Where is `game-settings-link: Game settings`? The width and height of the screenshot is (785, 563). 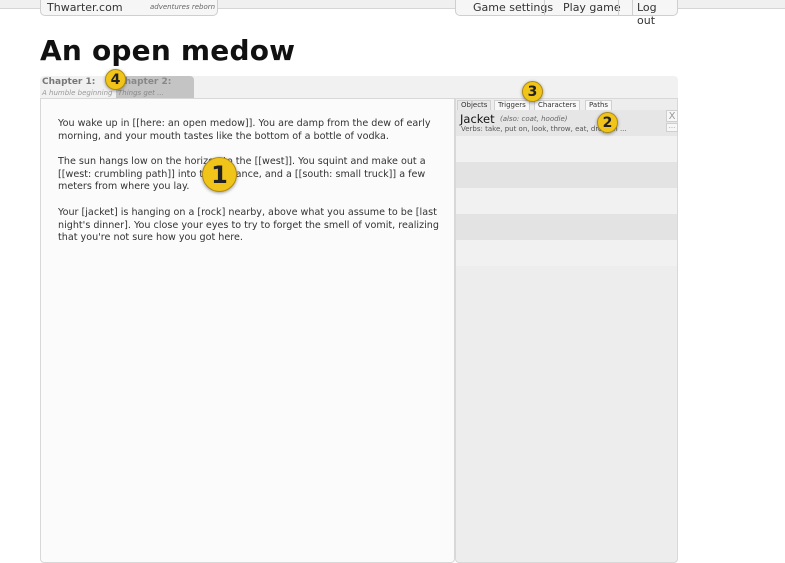 game-settings-link: Game settings is located at coordinates (513, 7).